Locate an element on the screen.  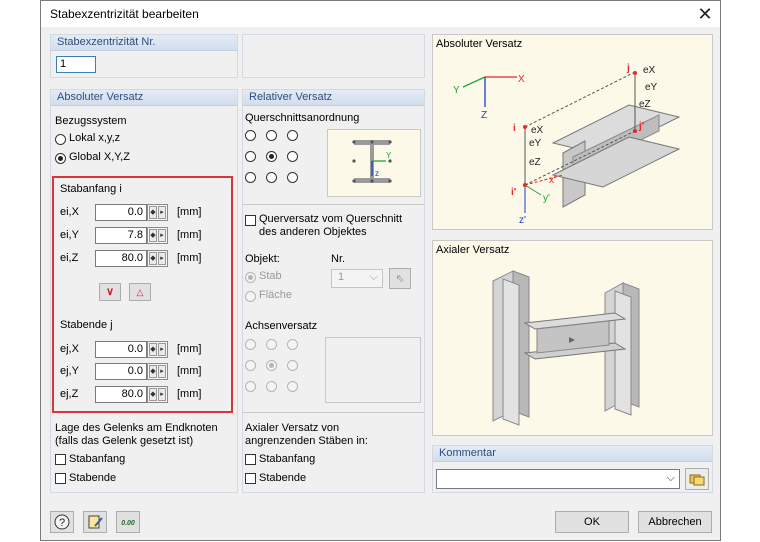
pick-button: ⇖ is located at coordinates (400, 278).